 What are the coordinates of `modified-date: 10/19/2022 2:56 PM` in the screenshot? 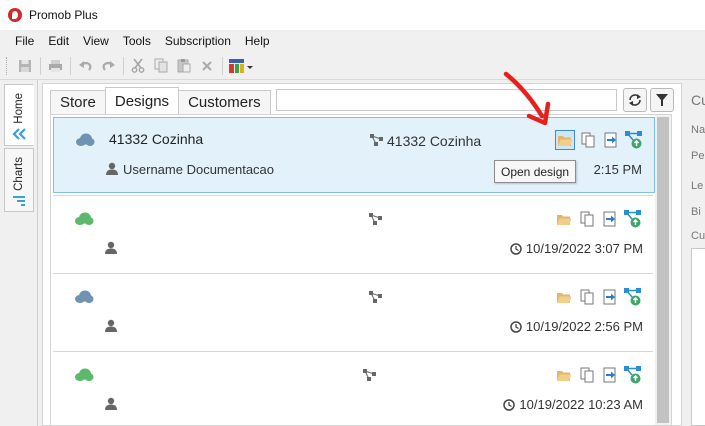 It's located at (576, 326).